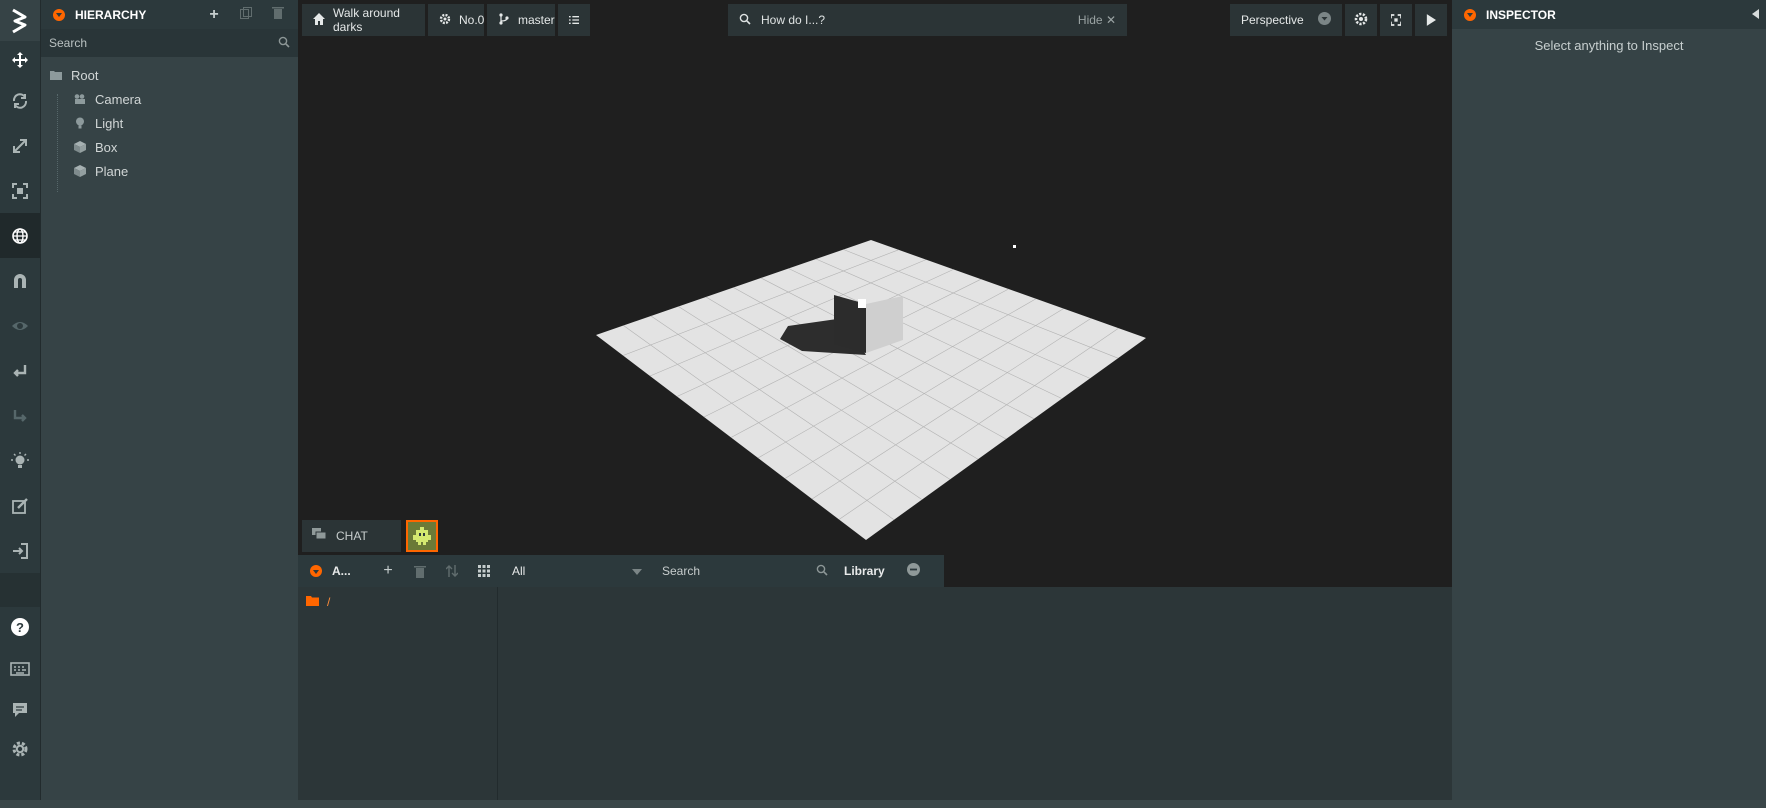 Image resolution: width=1766 pixels, height=808 pixels. I want to click on inspector-header: INSPECTOR, so click(1609, 14).